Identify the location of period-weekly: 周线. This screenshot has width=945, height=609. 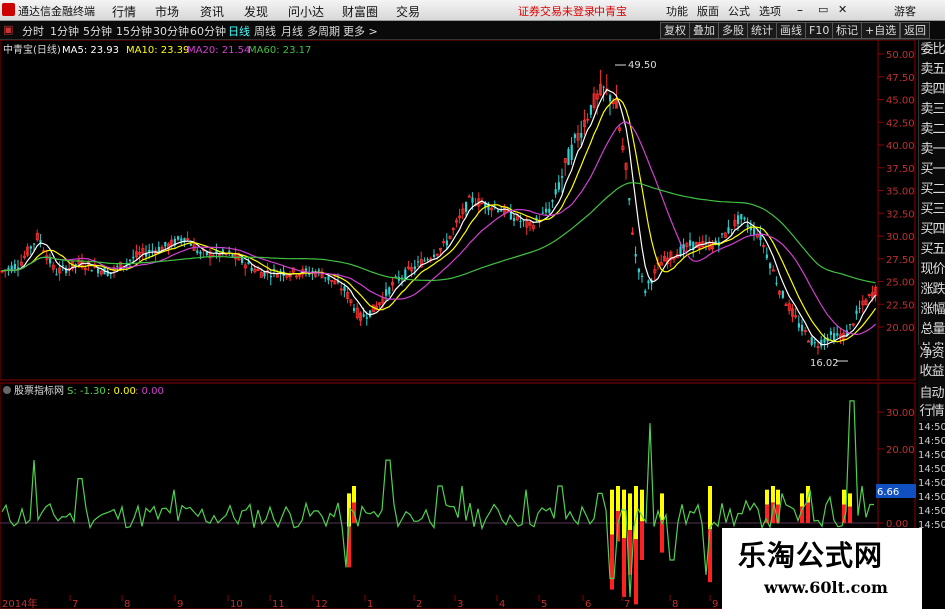
(265, 31).